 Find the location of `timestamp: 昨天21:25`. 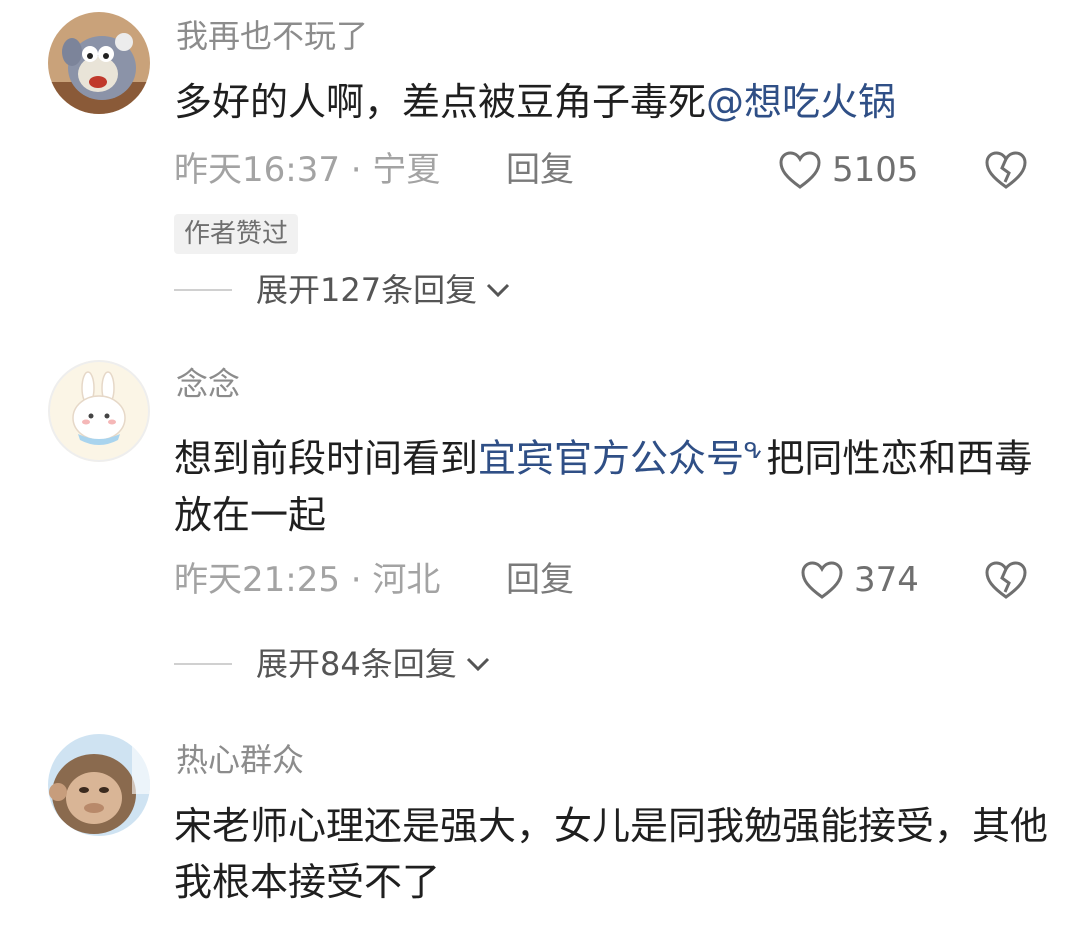

timestamp: 昨天21:25 is located at coordinates (257, 580).